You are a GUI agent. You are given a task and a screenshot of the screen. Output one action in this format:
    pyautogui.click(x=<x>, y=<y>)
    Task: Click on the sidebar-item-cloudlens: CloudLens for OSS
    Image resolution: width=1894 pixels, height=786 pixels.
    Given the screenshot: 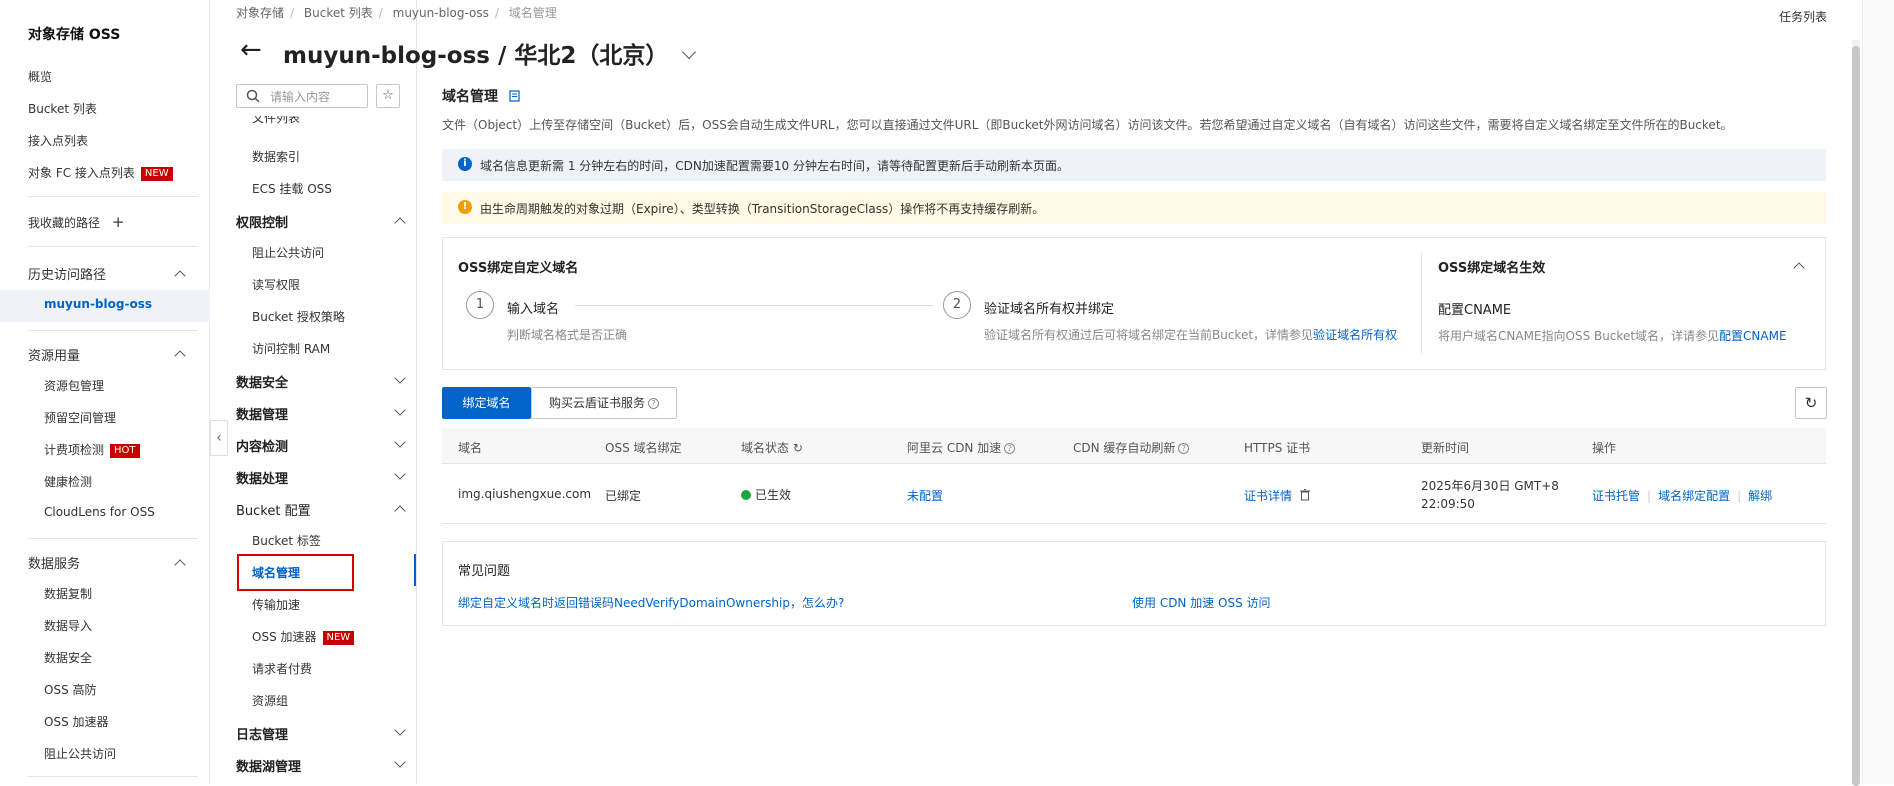 What is the action you would take?
    pyautogui.click(x=99, y=512)
    